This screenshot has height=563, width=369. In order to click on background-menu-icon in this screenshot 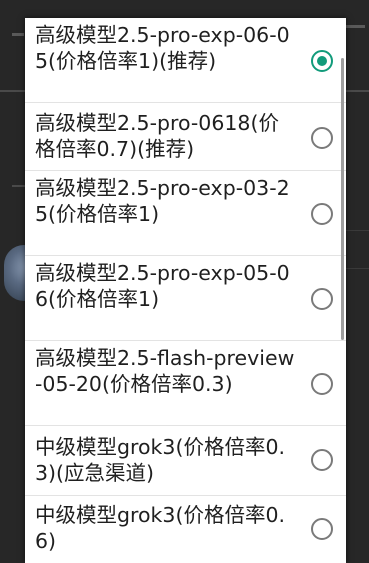, I will do `click(18, 34)`.